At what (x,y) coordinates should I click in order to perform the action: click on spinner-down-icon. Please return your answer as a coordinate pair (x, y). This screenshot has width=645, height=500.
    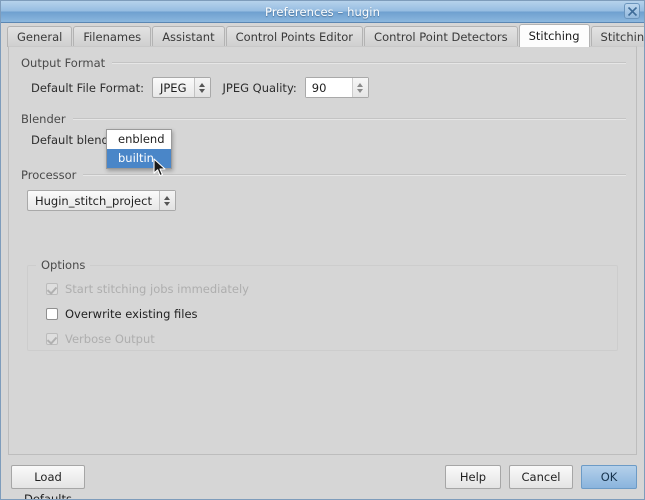
    Looking at the image, I should click on (360, 90).